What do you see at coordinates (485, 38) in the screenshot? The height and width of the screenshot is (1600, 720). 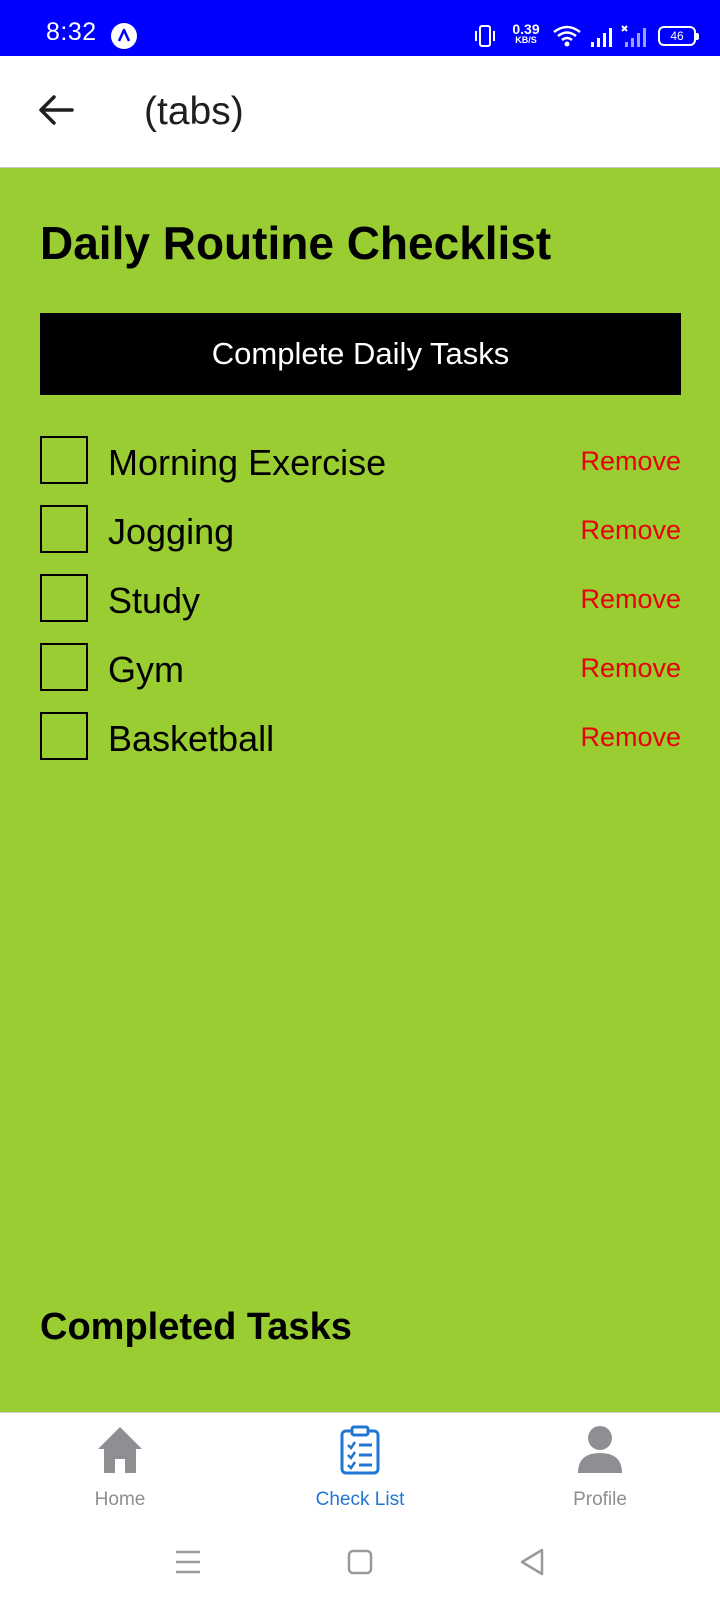 I see `vibrate-icon` at bounding box center [485, 38].